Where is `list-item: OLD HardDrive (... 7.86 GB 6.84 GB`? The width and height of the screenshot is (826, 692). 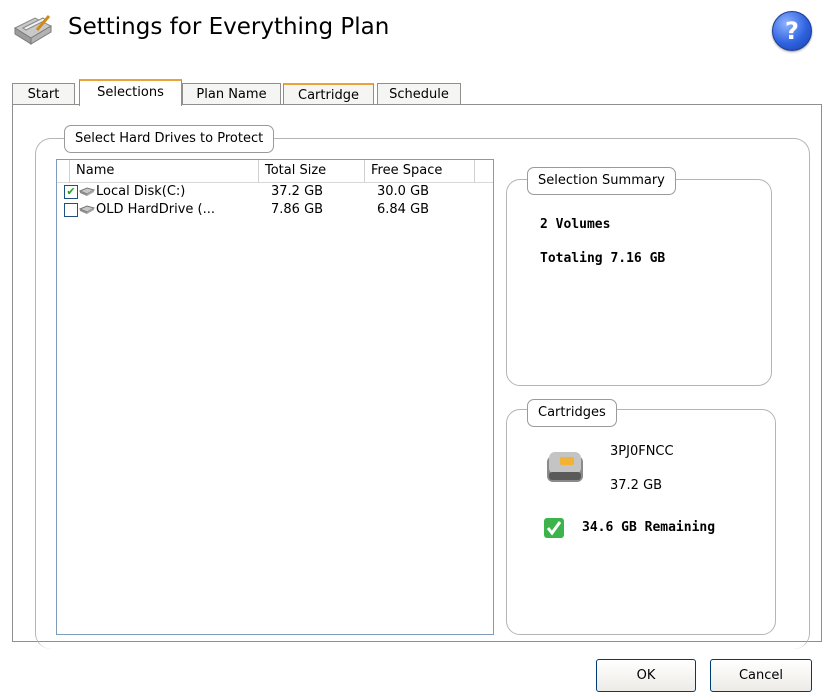
list-item: OLD HardDrive (... 7.86 GB 6.84 GB is located at coordinates (275, 210).